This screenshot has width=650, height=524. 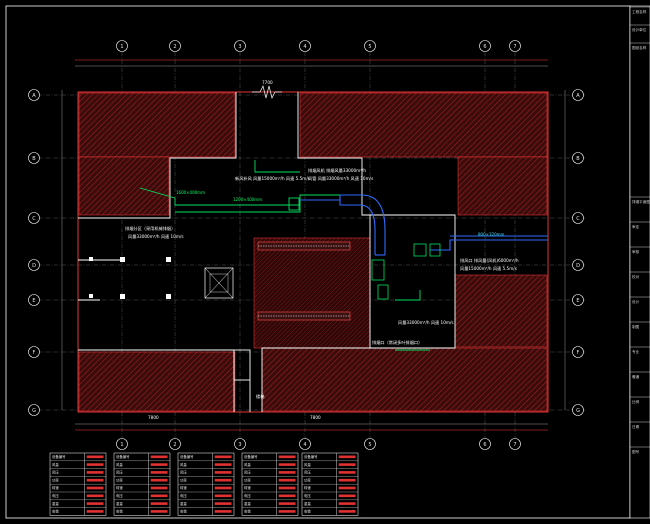 I want to click on hatched-zone-right-mid, so click(x=501, y=311).